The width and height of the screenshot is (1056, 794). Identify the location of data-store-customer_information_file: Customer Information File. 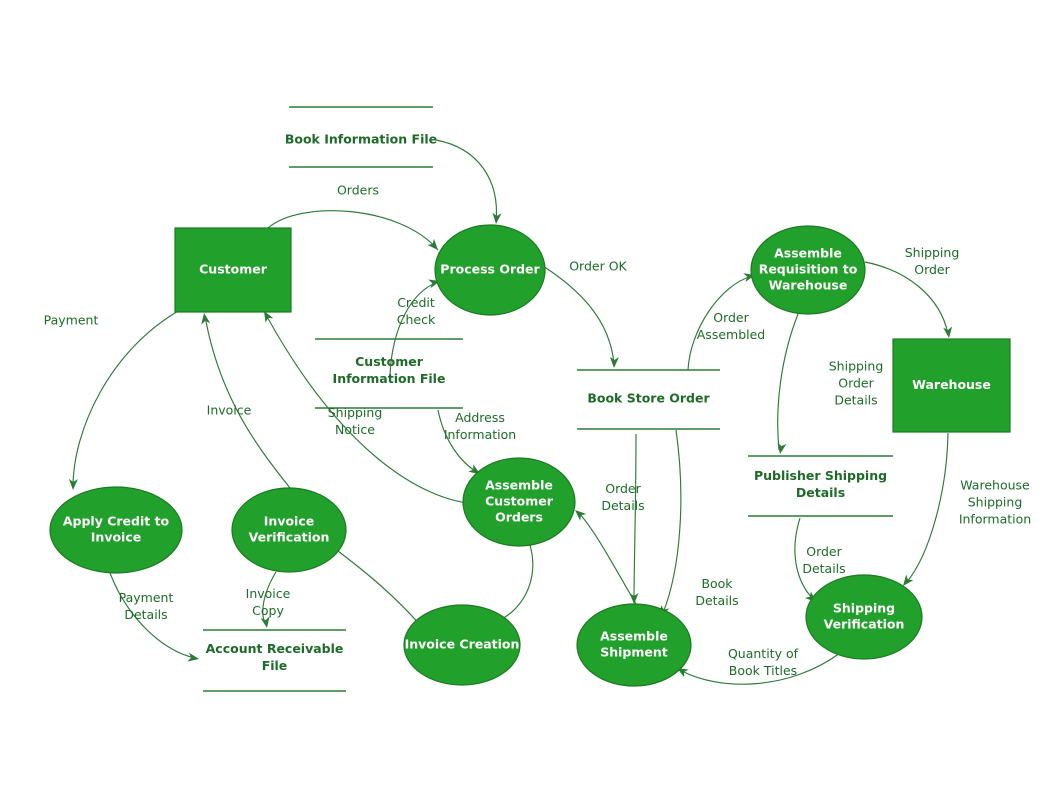
(389, 373).